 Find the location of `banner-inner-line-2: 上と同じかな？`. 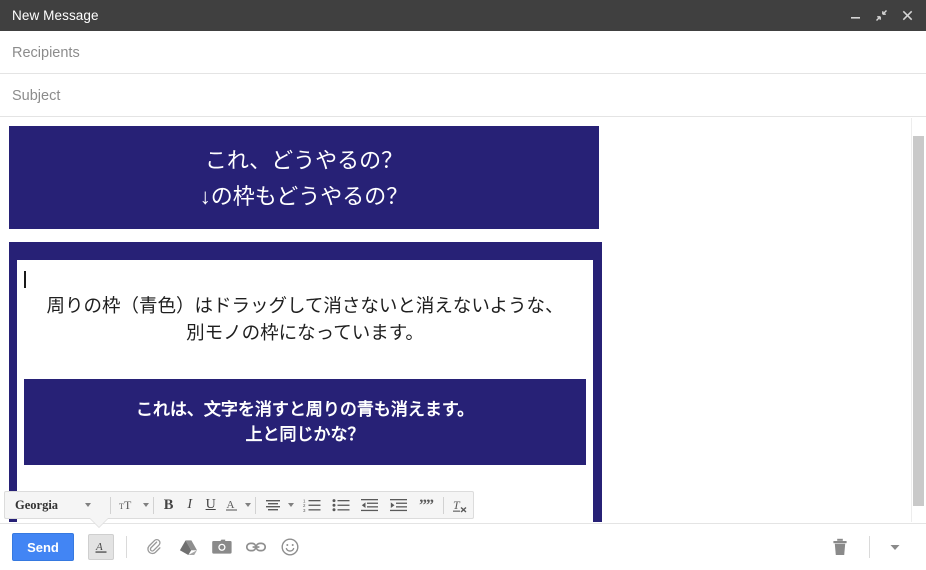

banner-inner-line-2: 上と同じかな？ is located at coordinates (305, 434).